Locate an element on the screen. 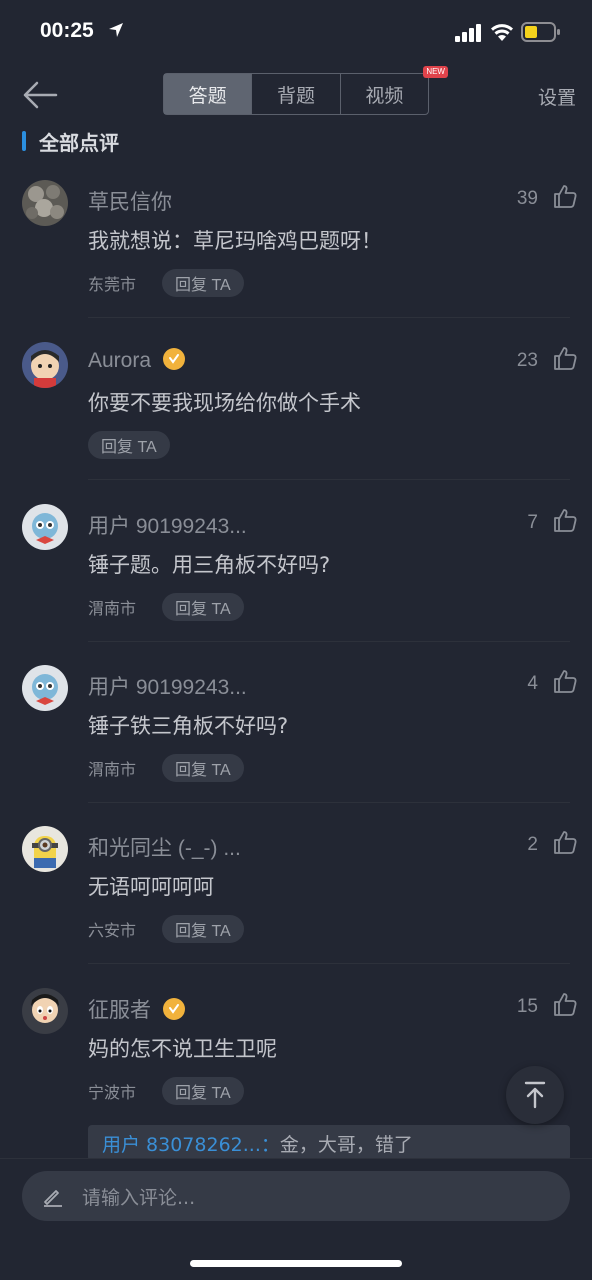  comment-author-name: 征服者 is located at coordinates (119, 1010).